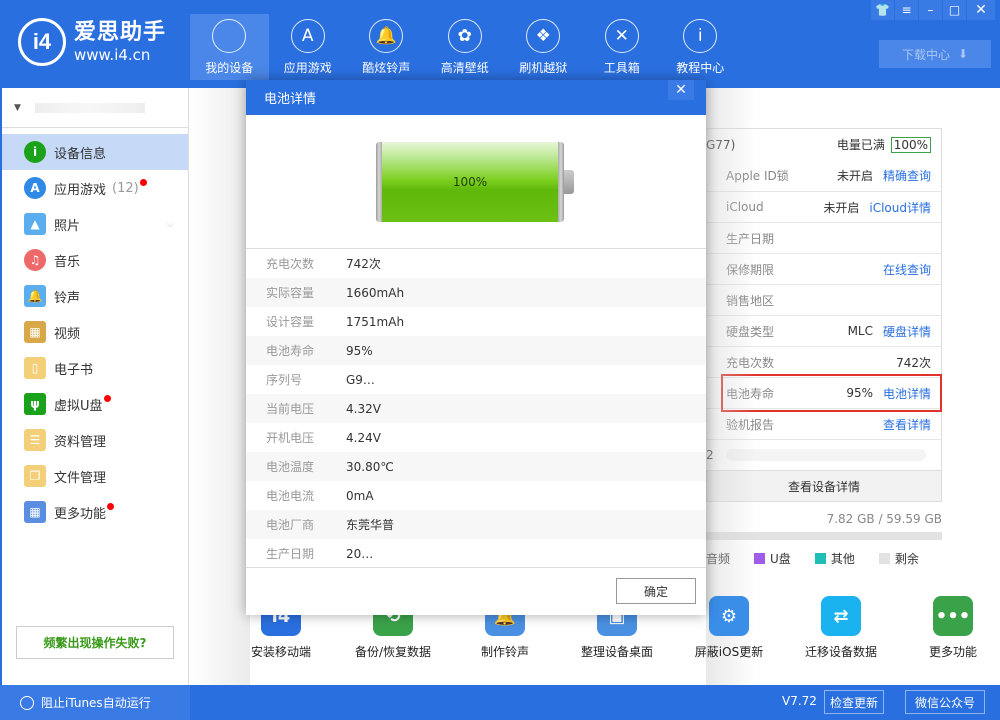 The height and width of the screenshot is (720, 1000). Describe the element at coordinates (470, 182) in the screenshot. I see `battery-percent: 100%` at that location.